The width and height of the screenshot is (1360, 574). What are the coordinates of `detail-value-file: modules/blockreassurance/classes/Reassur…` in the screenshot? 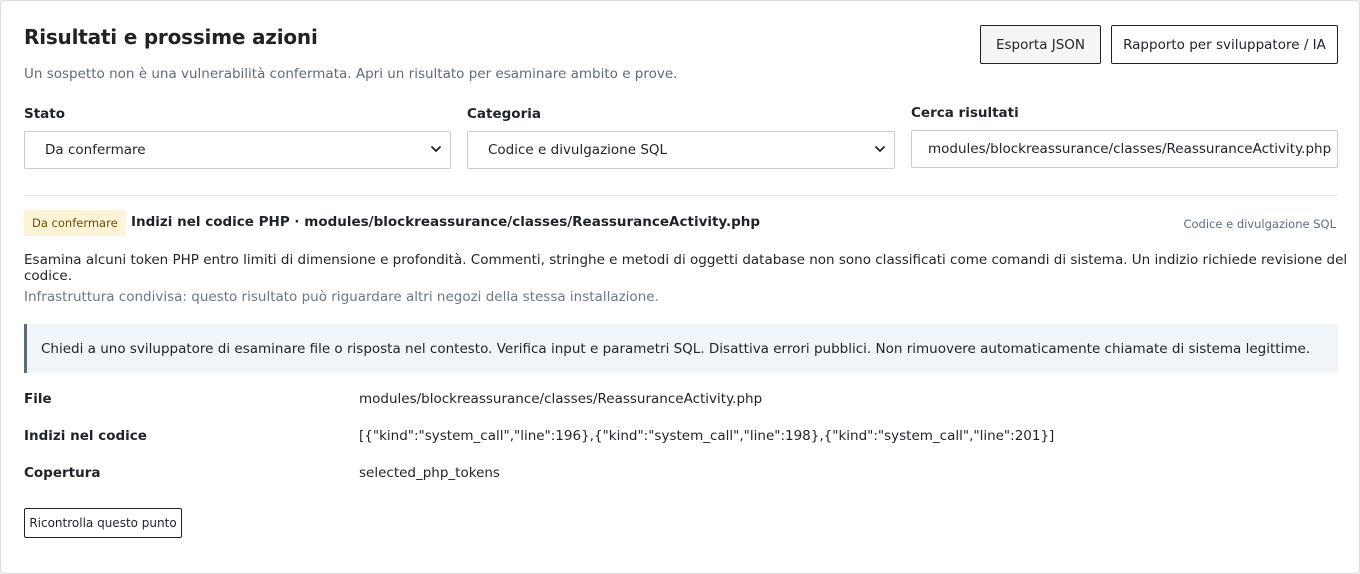 It's located at (561, 399).